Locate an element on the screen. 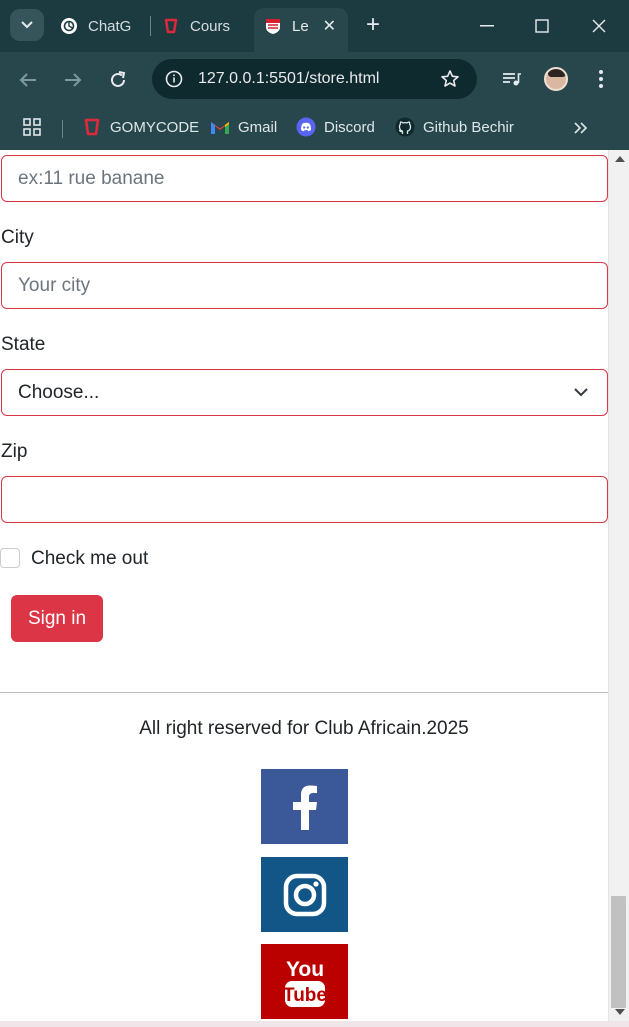 Image resolution: width=629 pixels, height=1027 pixels. zip-label: Zip is located at coordinates (14, 451).